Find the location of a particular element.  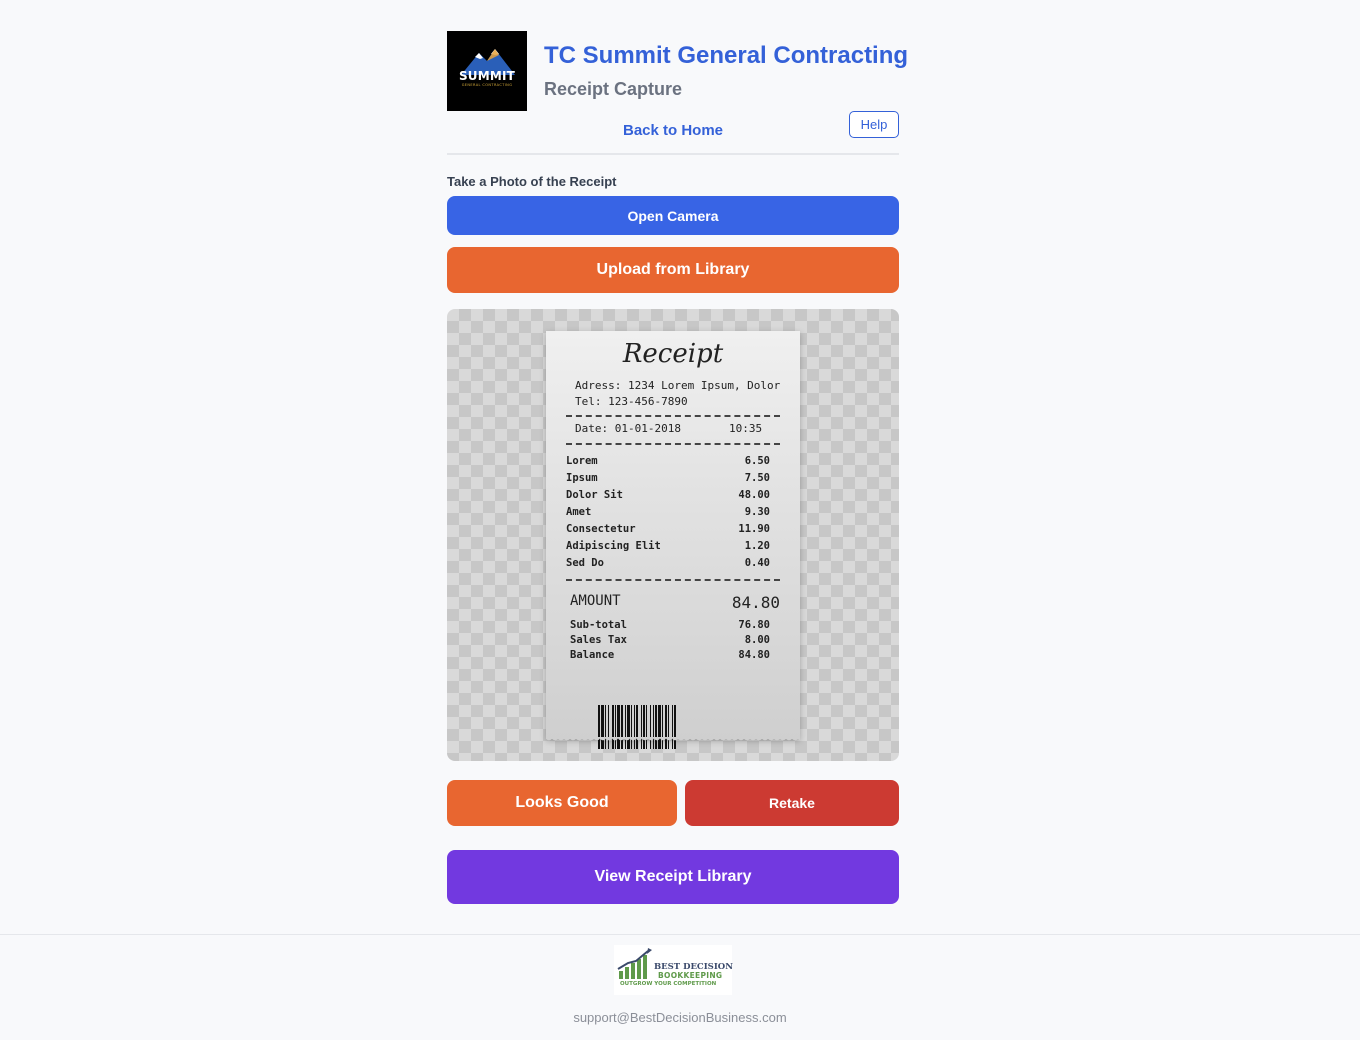

receipt-item-row: Consectetur 11.90 is located at coordinates (668, 529).